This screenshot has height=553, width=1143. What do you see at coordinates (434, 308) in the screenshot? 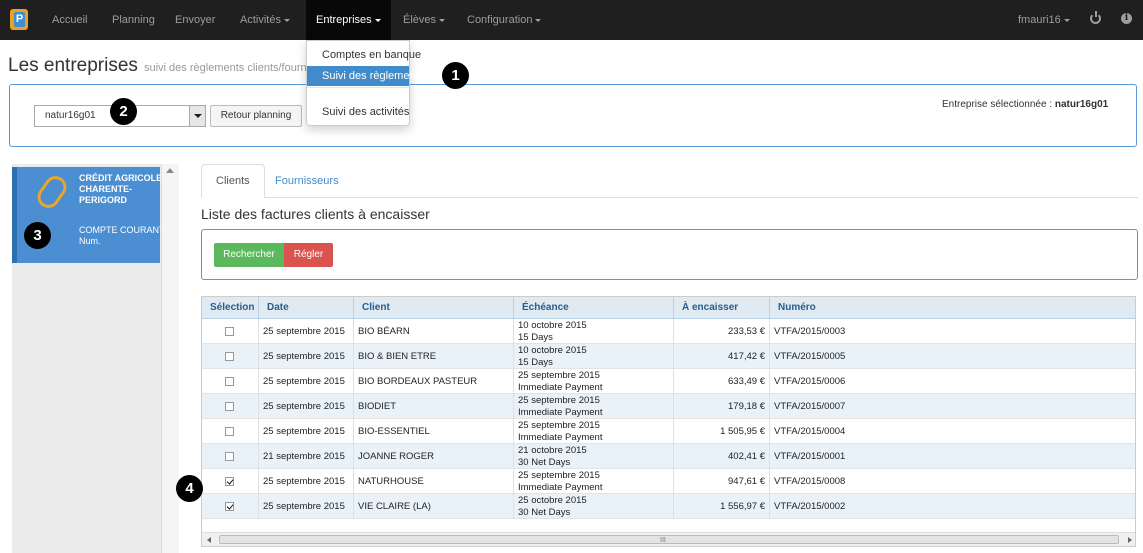
I see `column-header-client: Client` at bounding box center [434, 308].